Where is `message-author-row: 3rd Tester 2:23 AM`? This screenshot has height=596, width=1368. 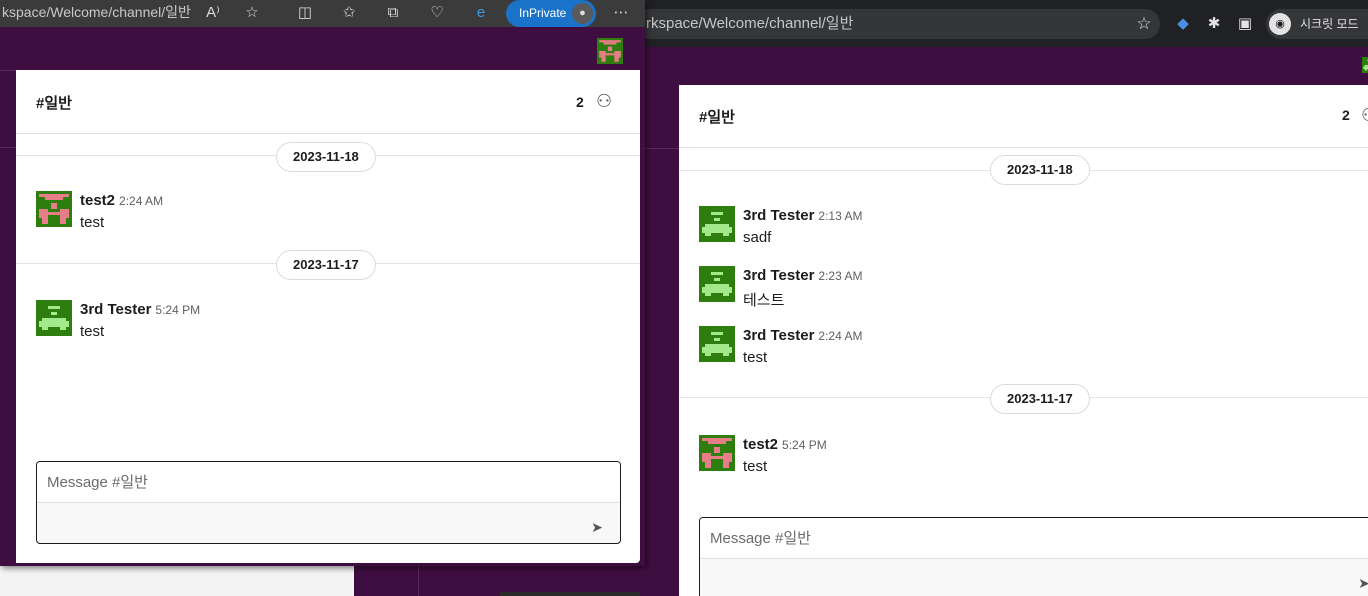 message-author-row: 3rd Tester 2:23 AM is located at coordinates (802, 275).